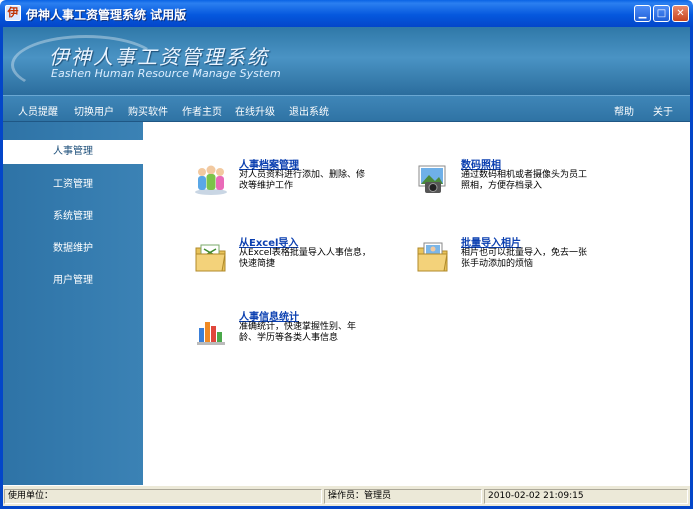 The height and width of the screenshot is (509, 693). What do you see at coordinates (432, 179) in the screenshot?
I see `camera-icon` at bounding box center [432, 179].